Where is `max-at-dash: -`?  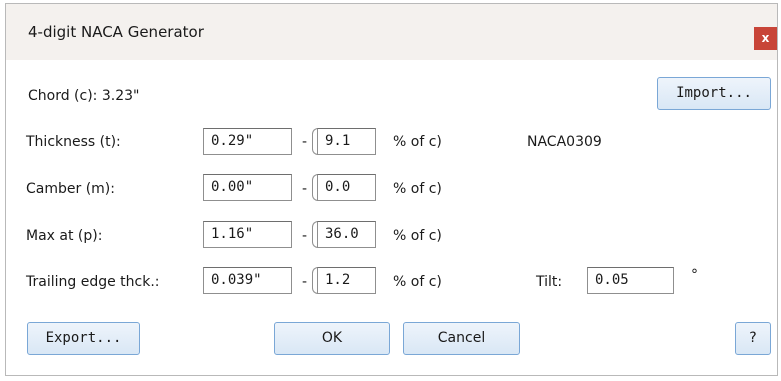
max-at-dash: - is located at coordinates (305, 236).